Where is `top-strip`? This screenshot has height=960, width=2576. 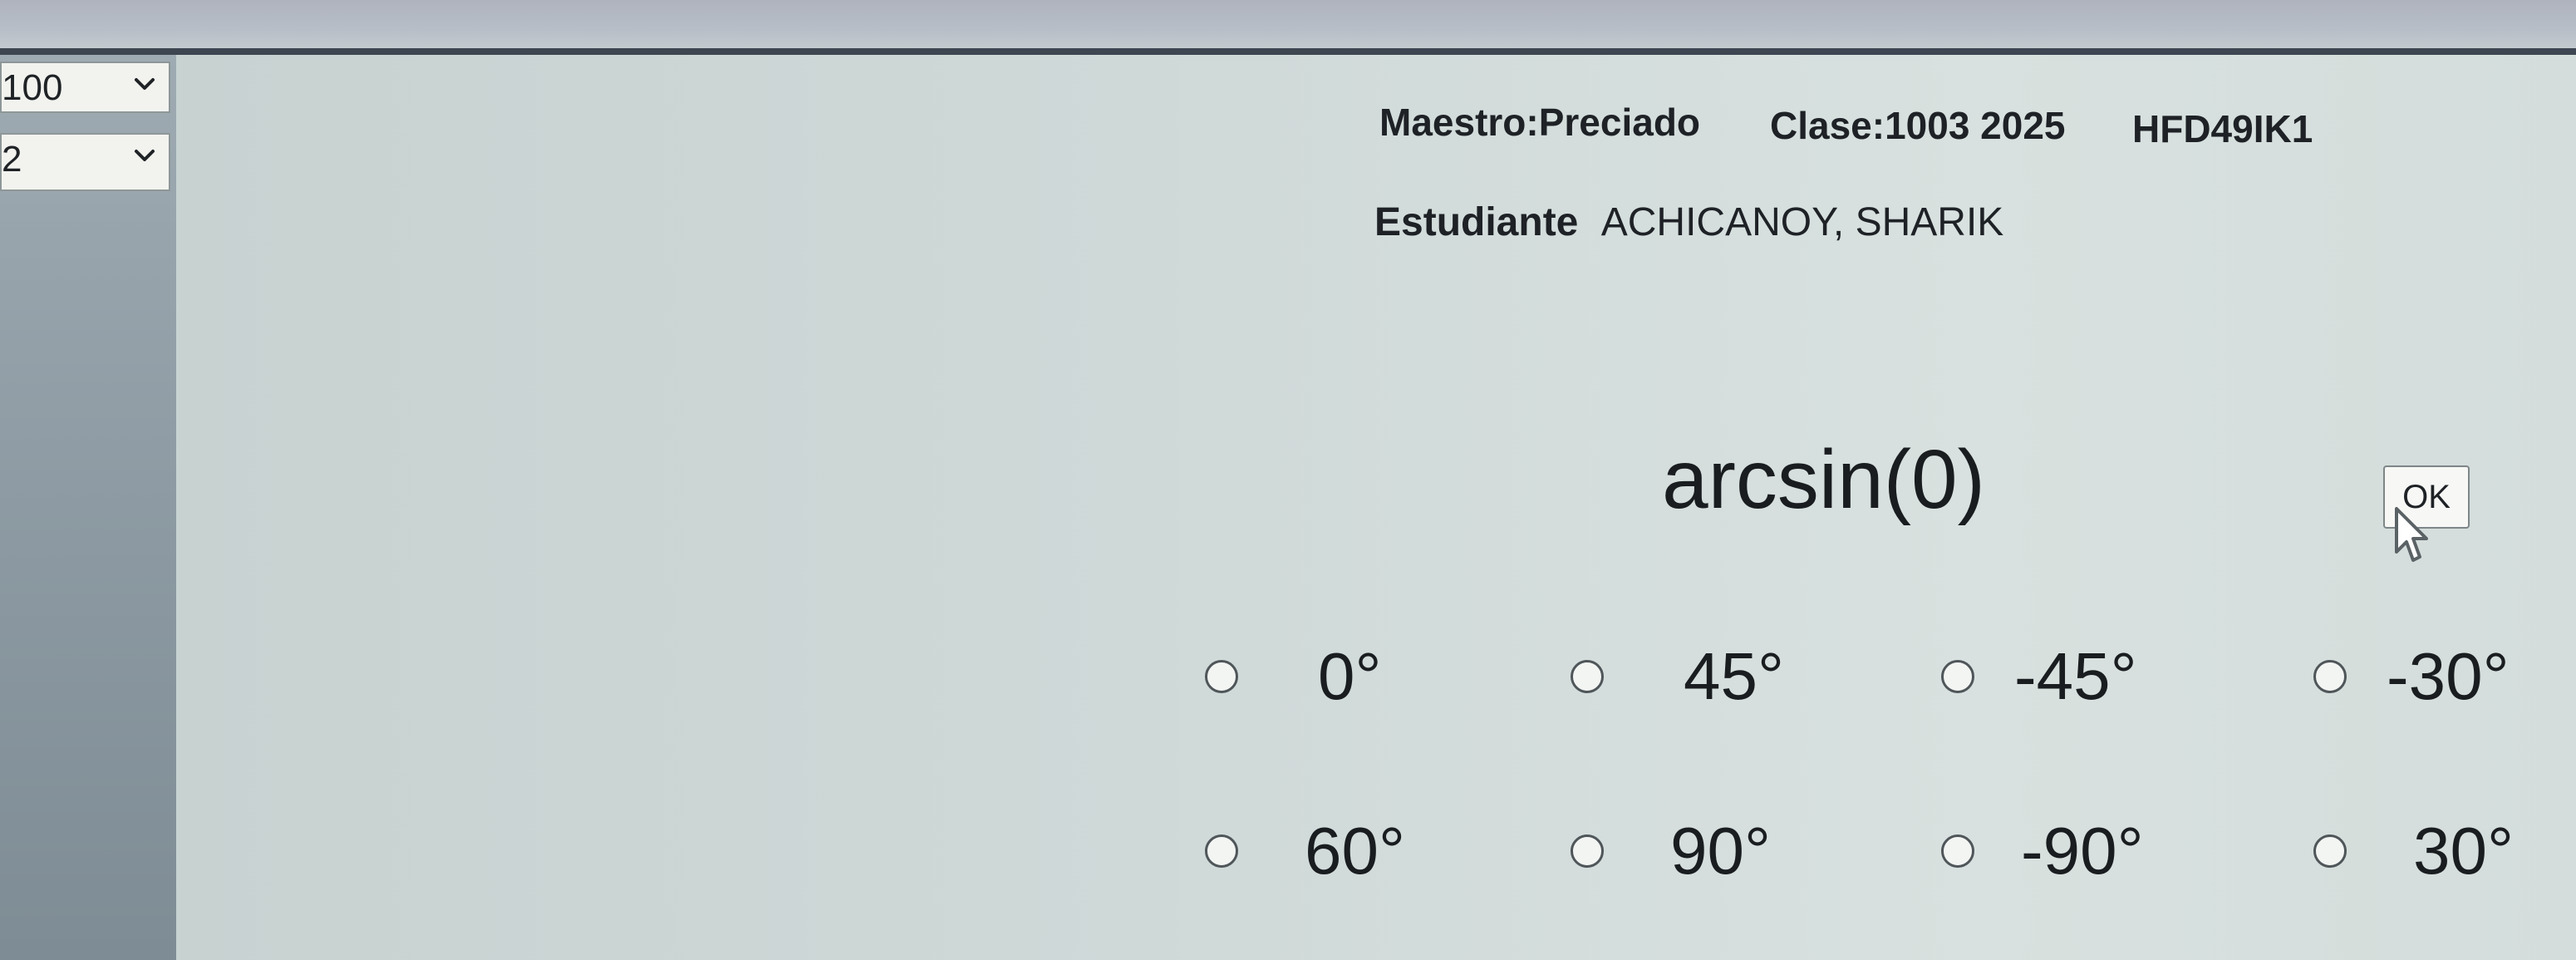
top-strip is located at coordinates (1288, 25).